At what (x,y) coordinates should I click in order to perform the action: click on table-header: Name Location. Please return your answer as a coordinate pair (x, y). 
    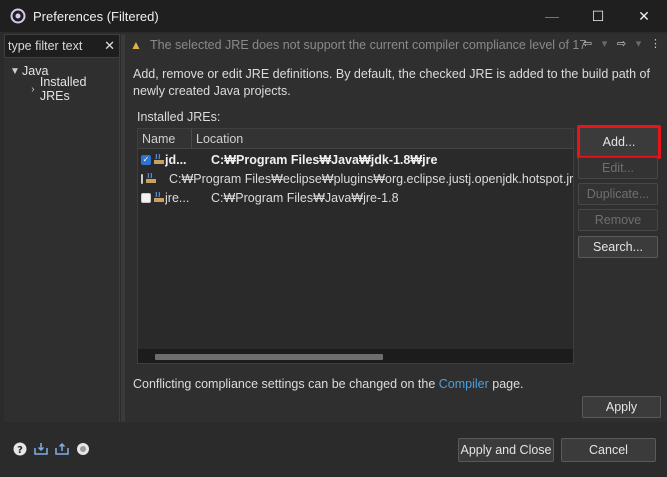
    Looking at the image, I should click on (355, 139).